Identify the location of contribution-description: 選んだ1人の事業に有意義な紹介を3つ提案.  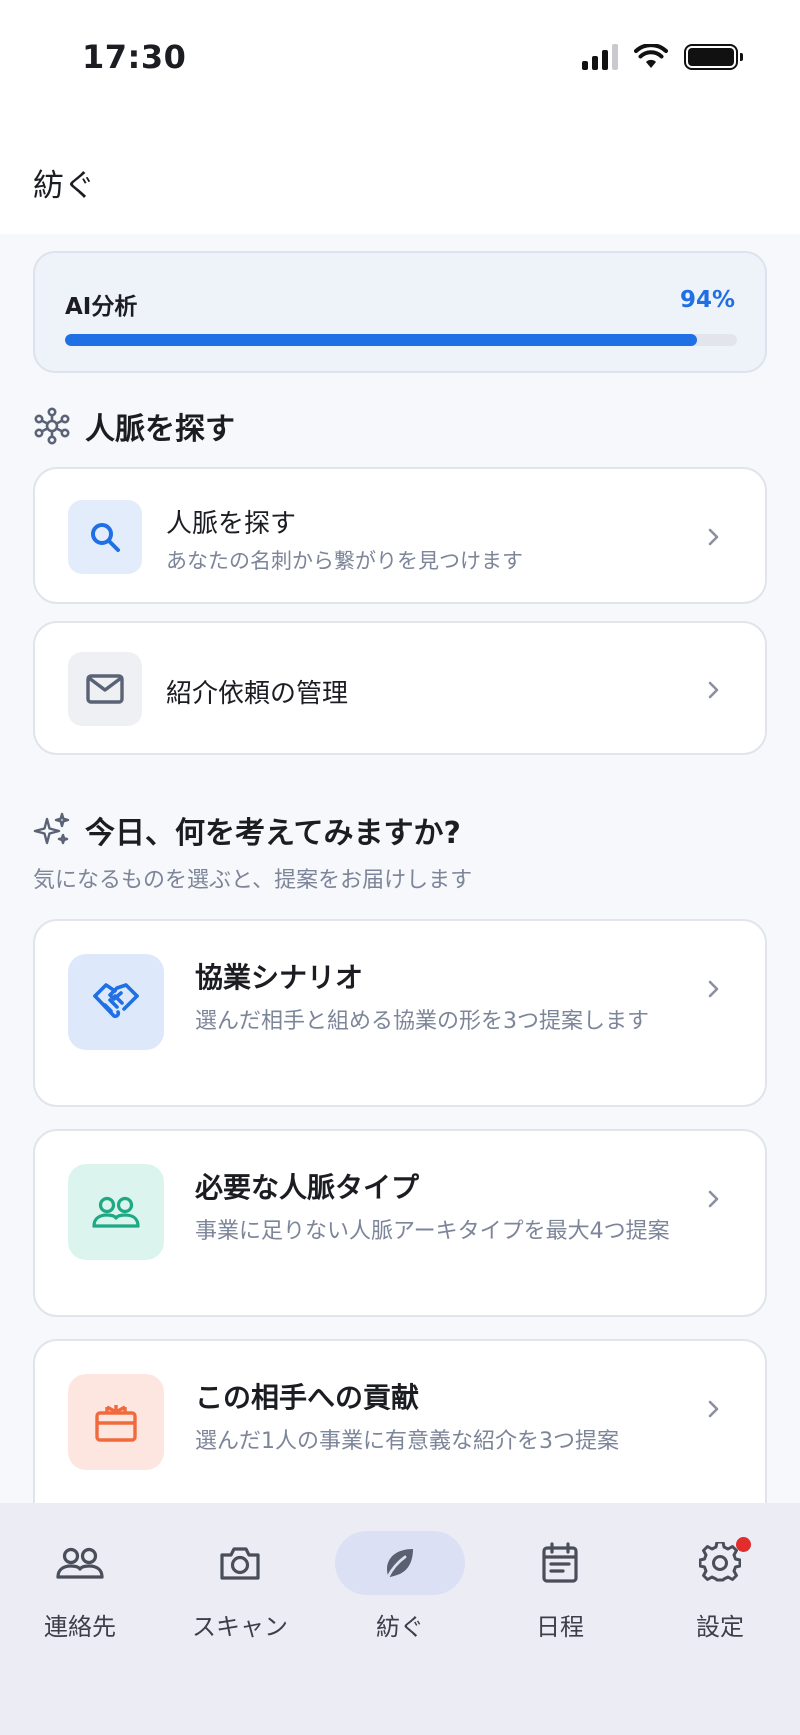
(407, 1441).